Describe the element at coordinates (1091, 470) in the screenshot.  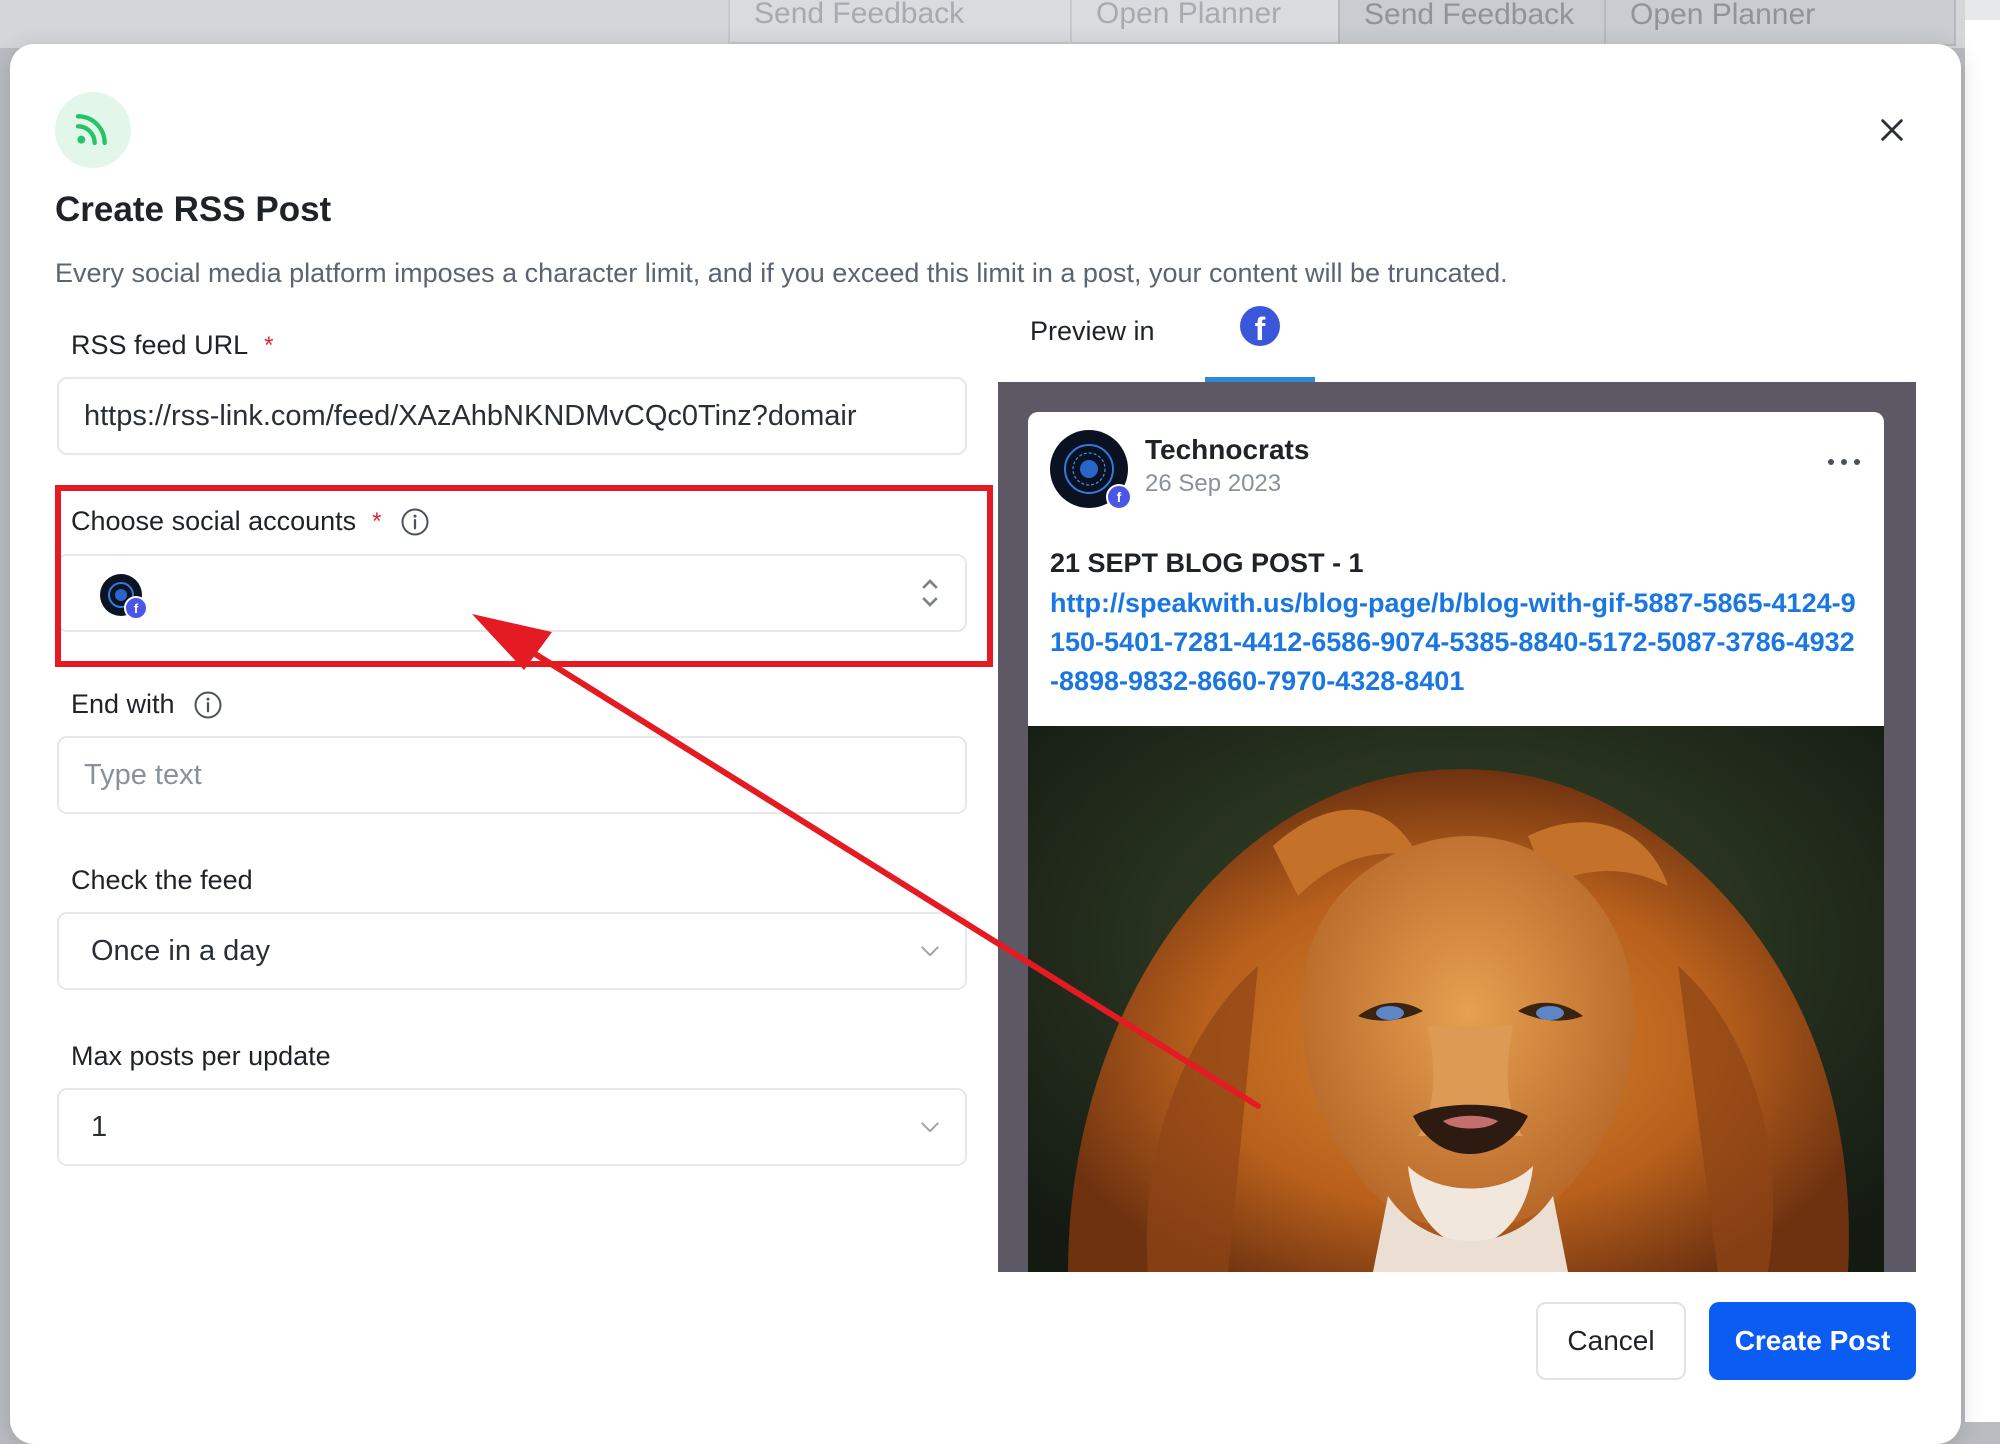
I see `account-avatar: f` at that location.